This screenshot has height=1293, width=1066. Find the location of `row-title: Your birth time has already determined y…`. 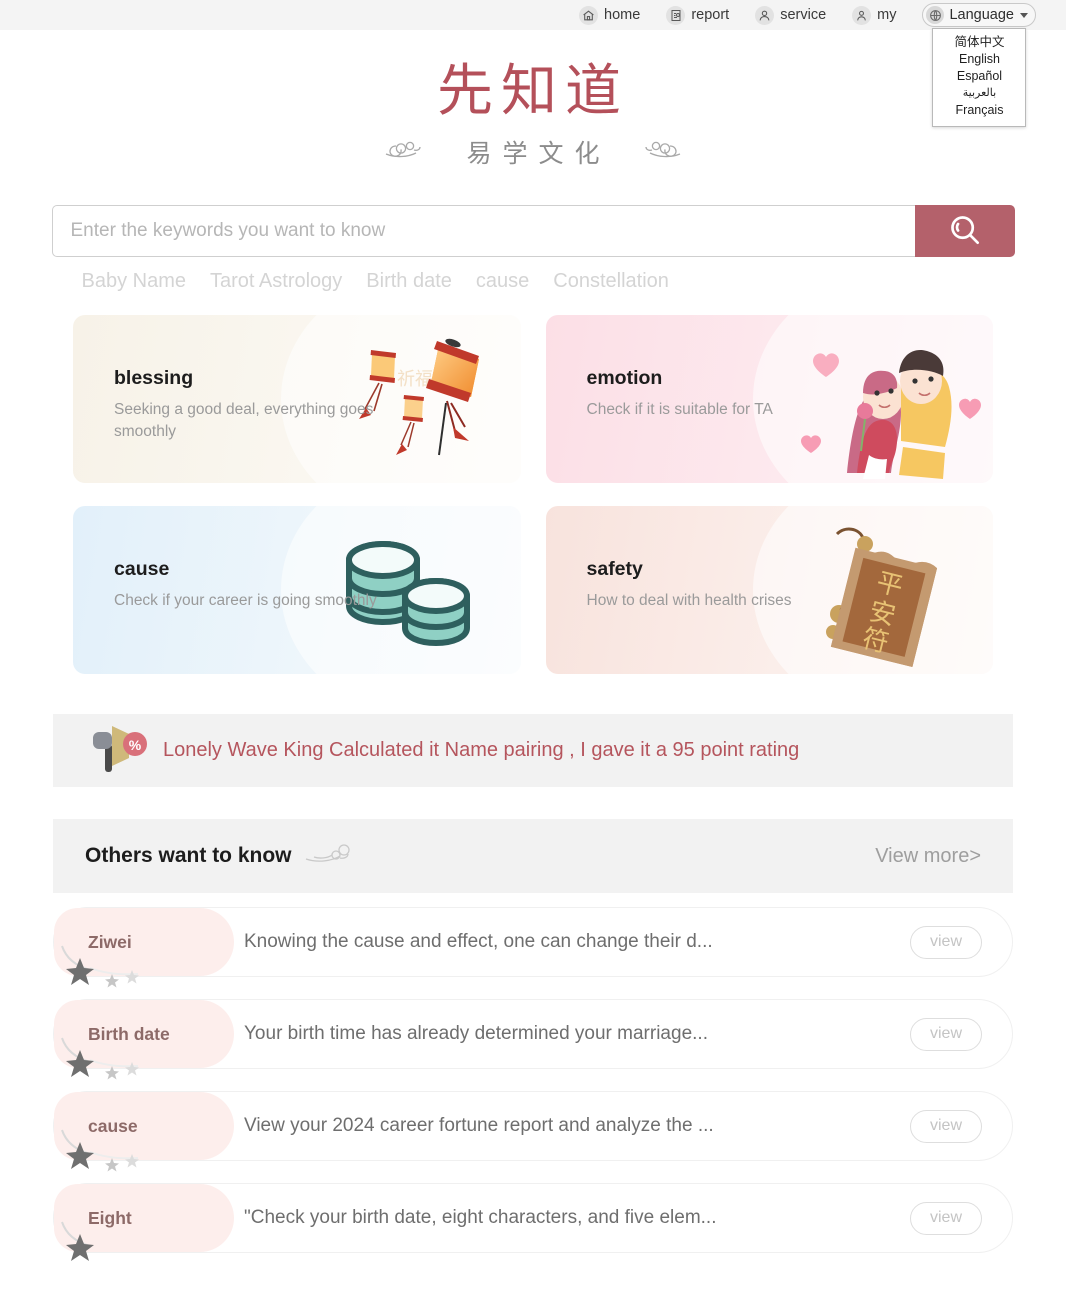

row-title: Your birth time has already determined y… is located at coordinates (476, 1034).